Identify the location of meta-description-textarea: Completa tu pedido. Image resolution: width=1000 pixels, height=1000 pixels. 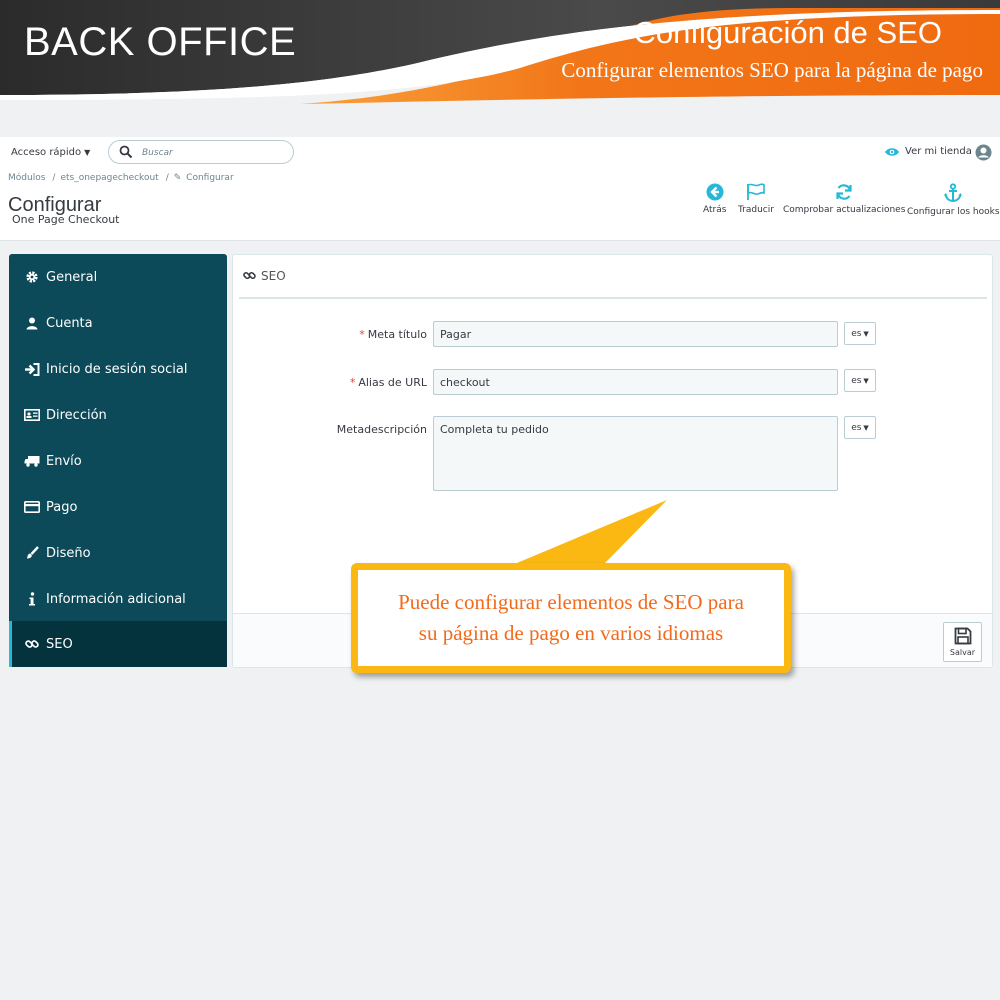
(635, 453).